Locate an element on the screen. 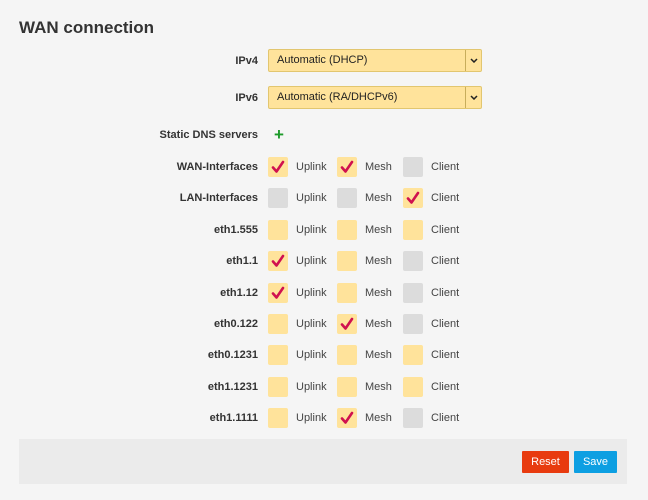 The height and width of the screenshot is (500, 648). interface-name: LAN-Interfaces is located at coordinates (218, 198).